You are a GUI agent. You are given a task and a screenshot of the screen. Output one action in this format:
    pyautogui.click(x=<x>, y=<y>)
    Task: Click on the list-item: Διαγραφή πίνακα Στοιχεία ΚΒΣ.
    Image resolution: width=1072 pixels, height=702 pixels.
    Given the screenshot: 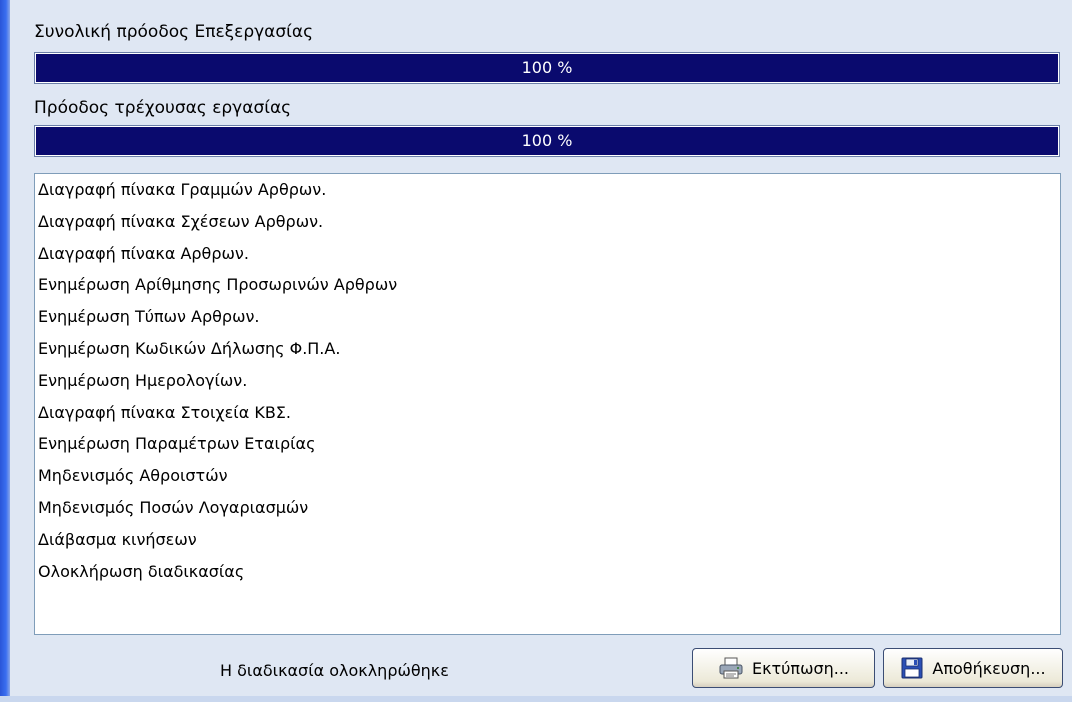 What is the action you would take?
    pyautogui.click(x=164, y=412)
    